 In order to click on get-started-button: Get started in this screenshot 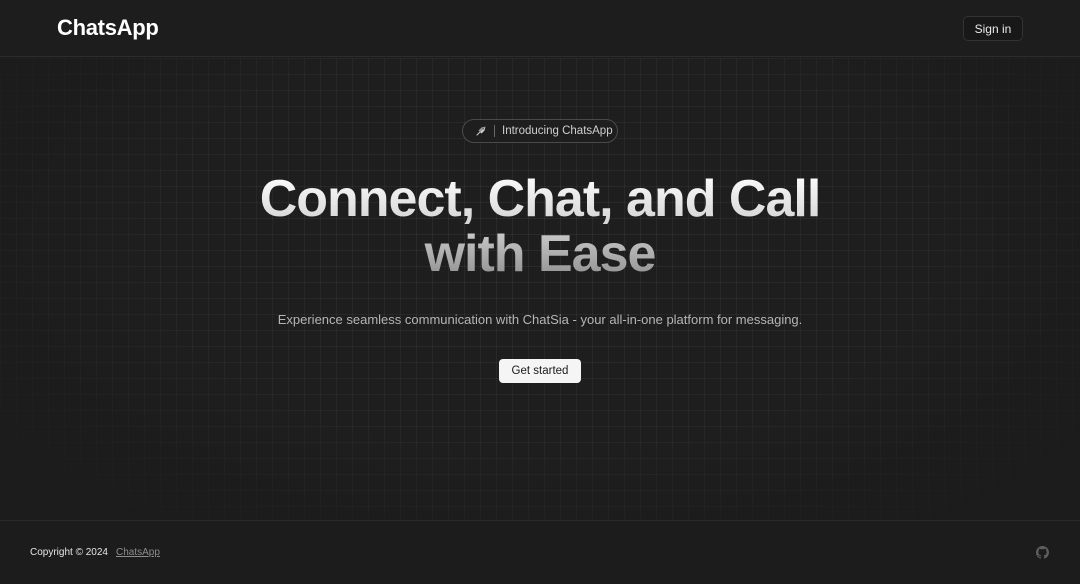, I will do `click(540, 371)`.